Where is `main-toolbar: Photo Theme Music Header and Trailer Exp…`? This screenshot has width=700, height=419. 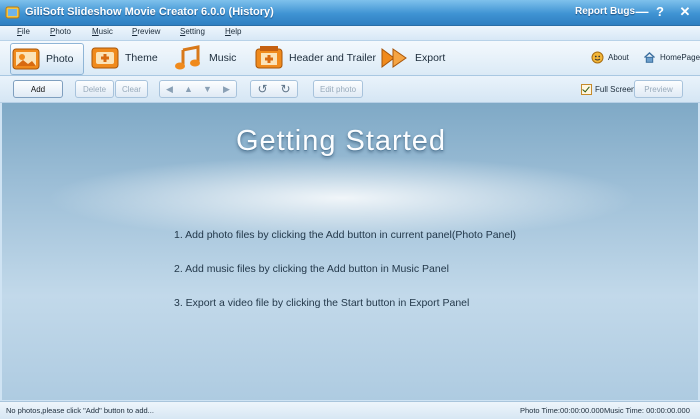
main-toolbar: Photo Theme Music Header and Trailer Exp… is located at coordinates (350, 58).